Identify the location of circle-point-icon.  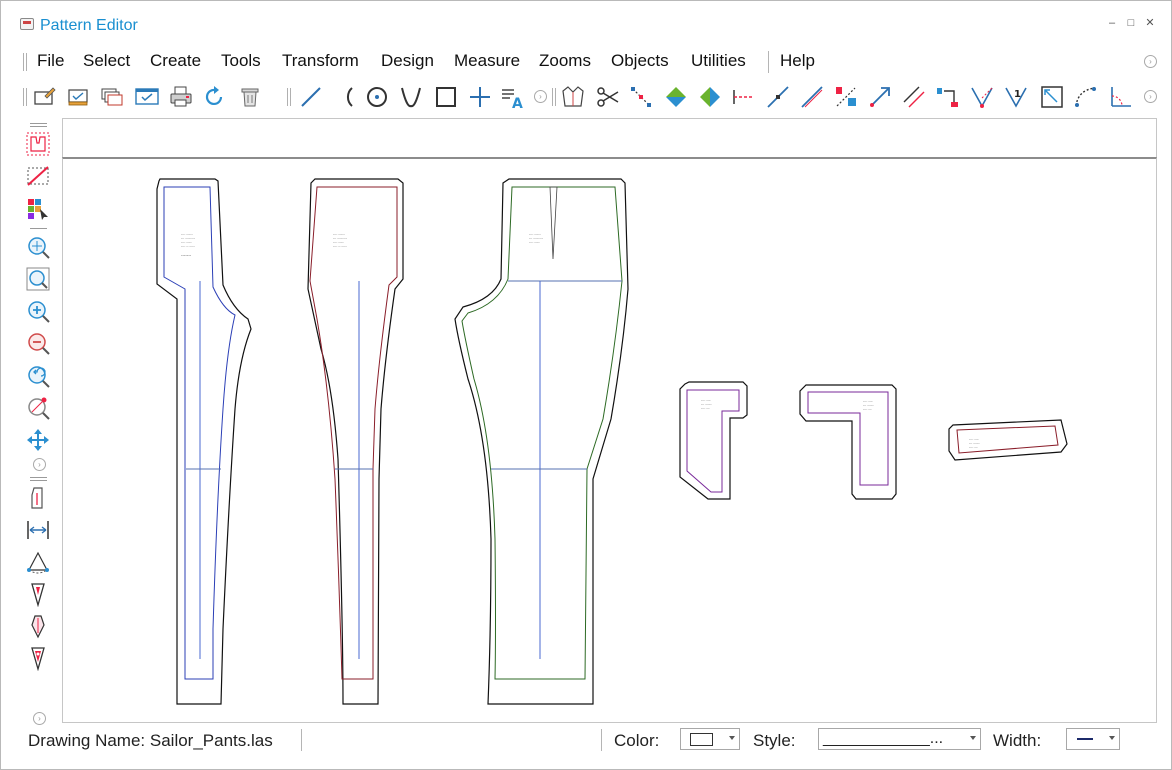
(377, 97).